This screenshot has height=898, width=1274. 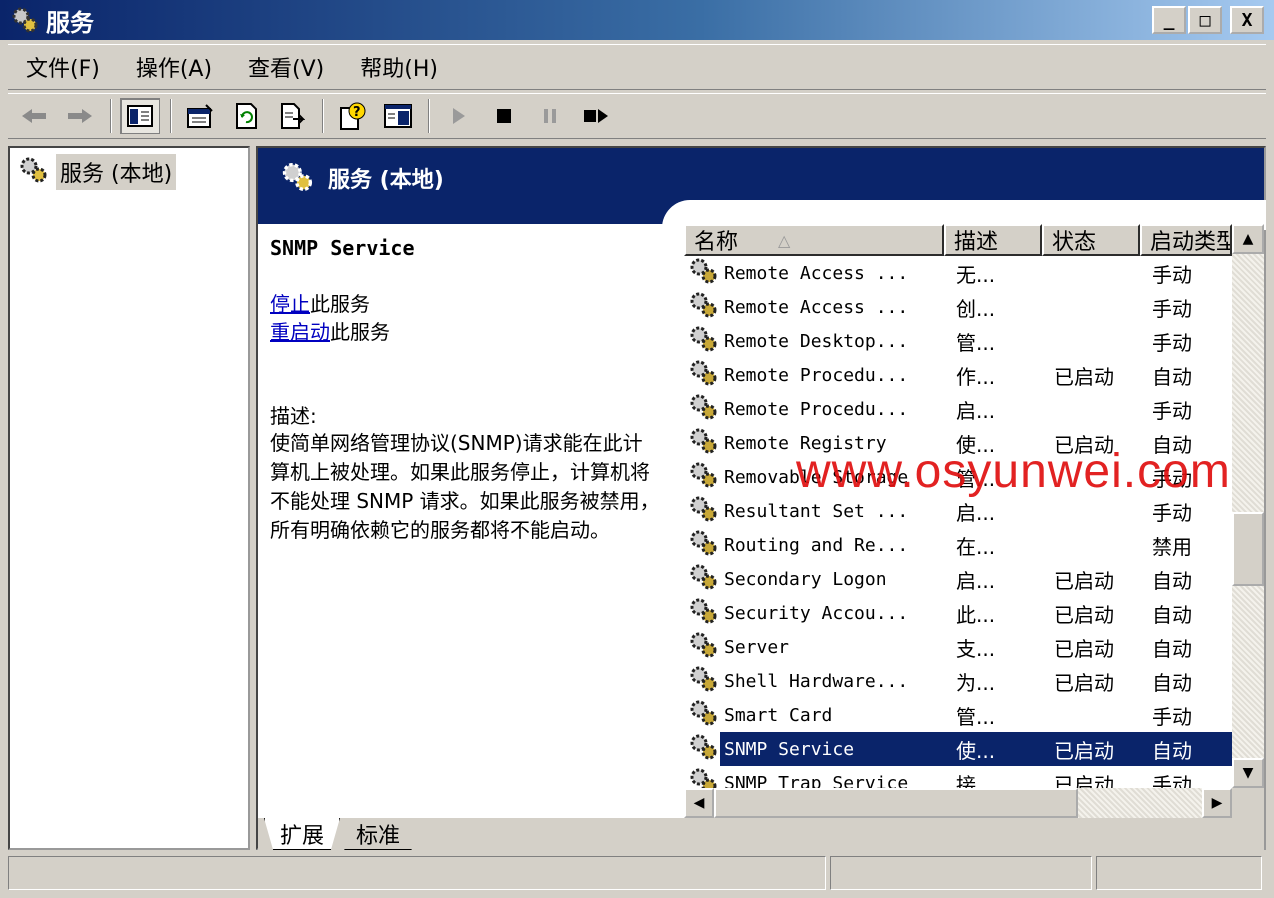 I want to click on menu-action: 操作(A), so click(x=174, y=67).